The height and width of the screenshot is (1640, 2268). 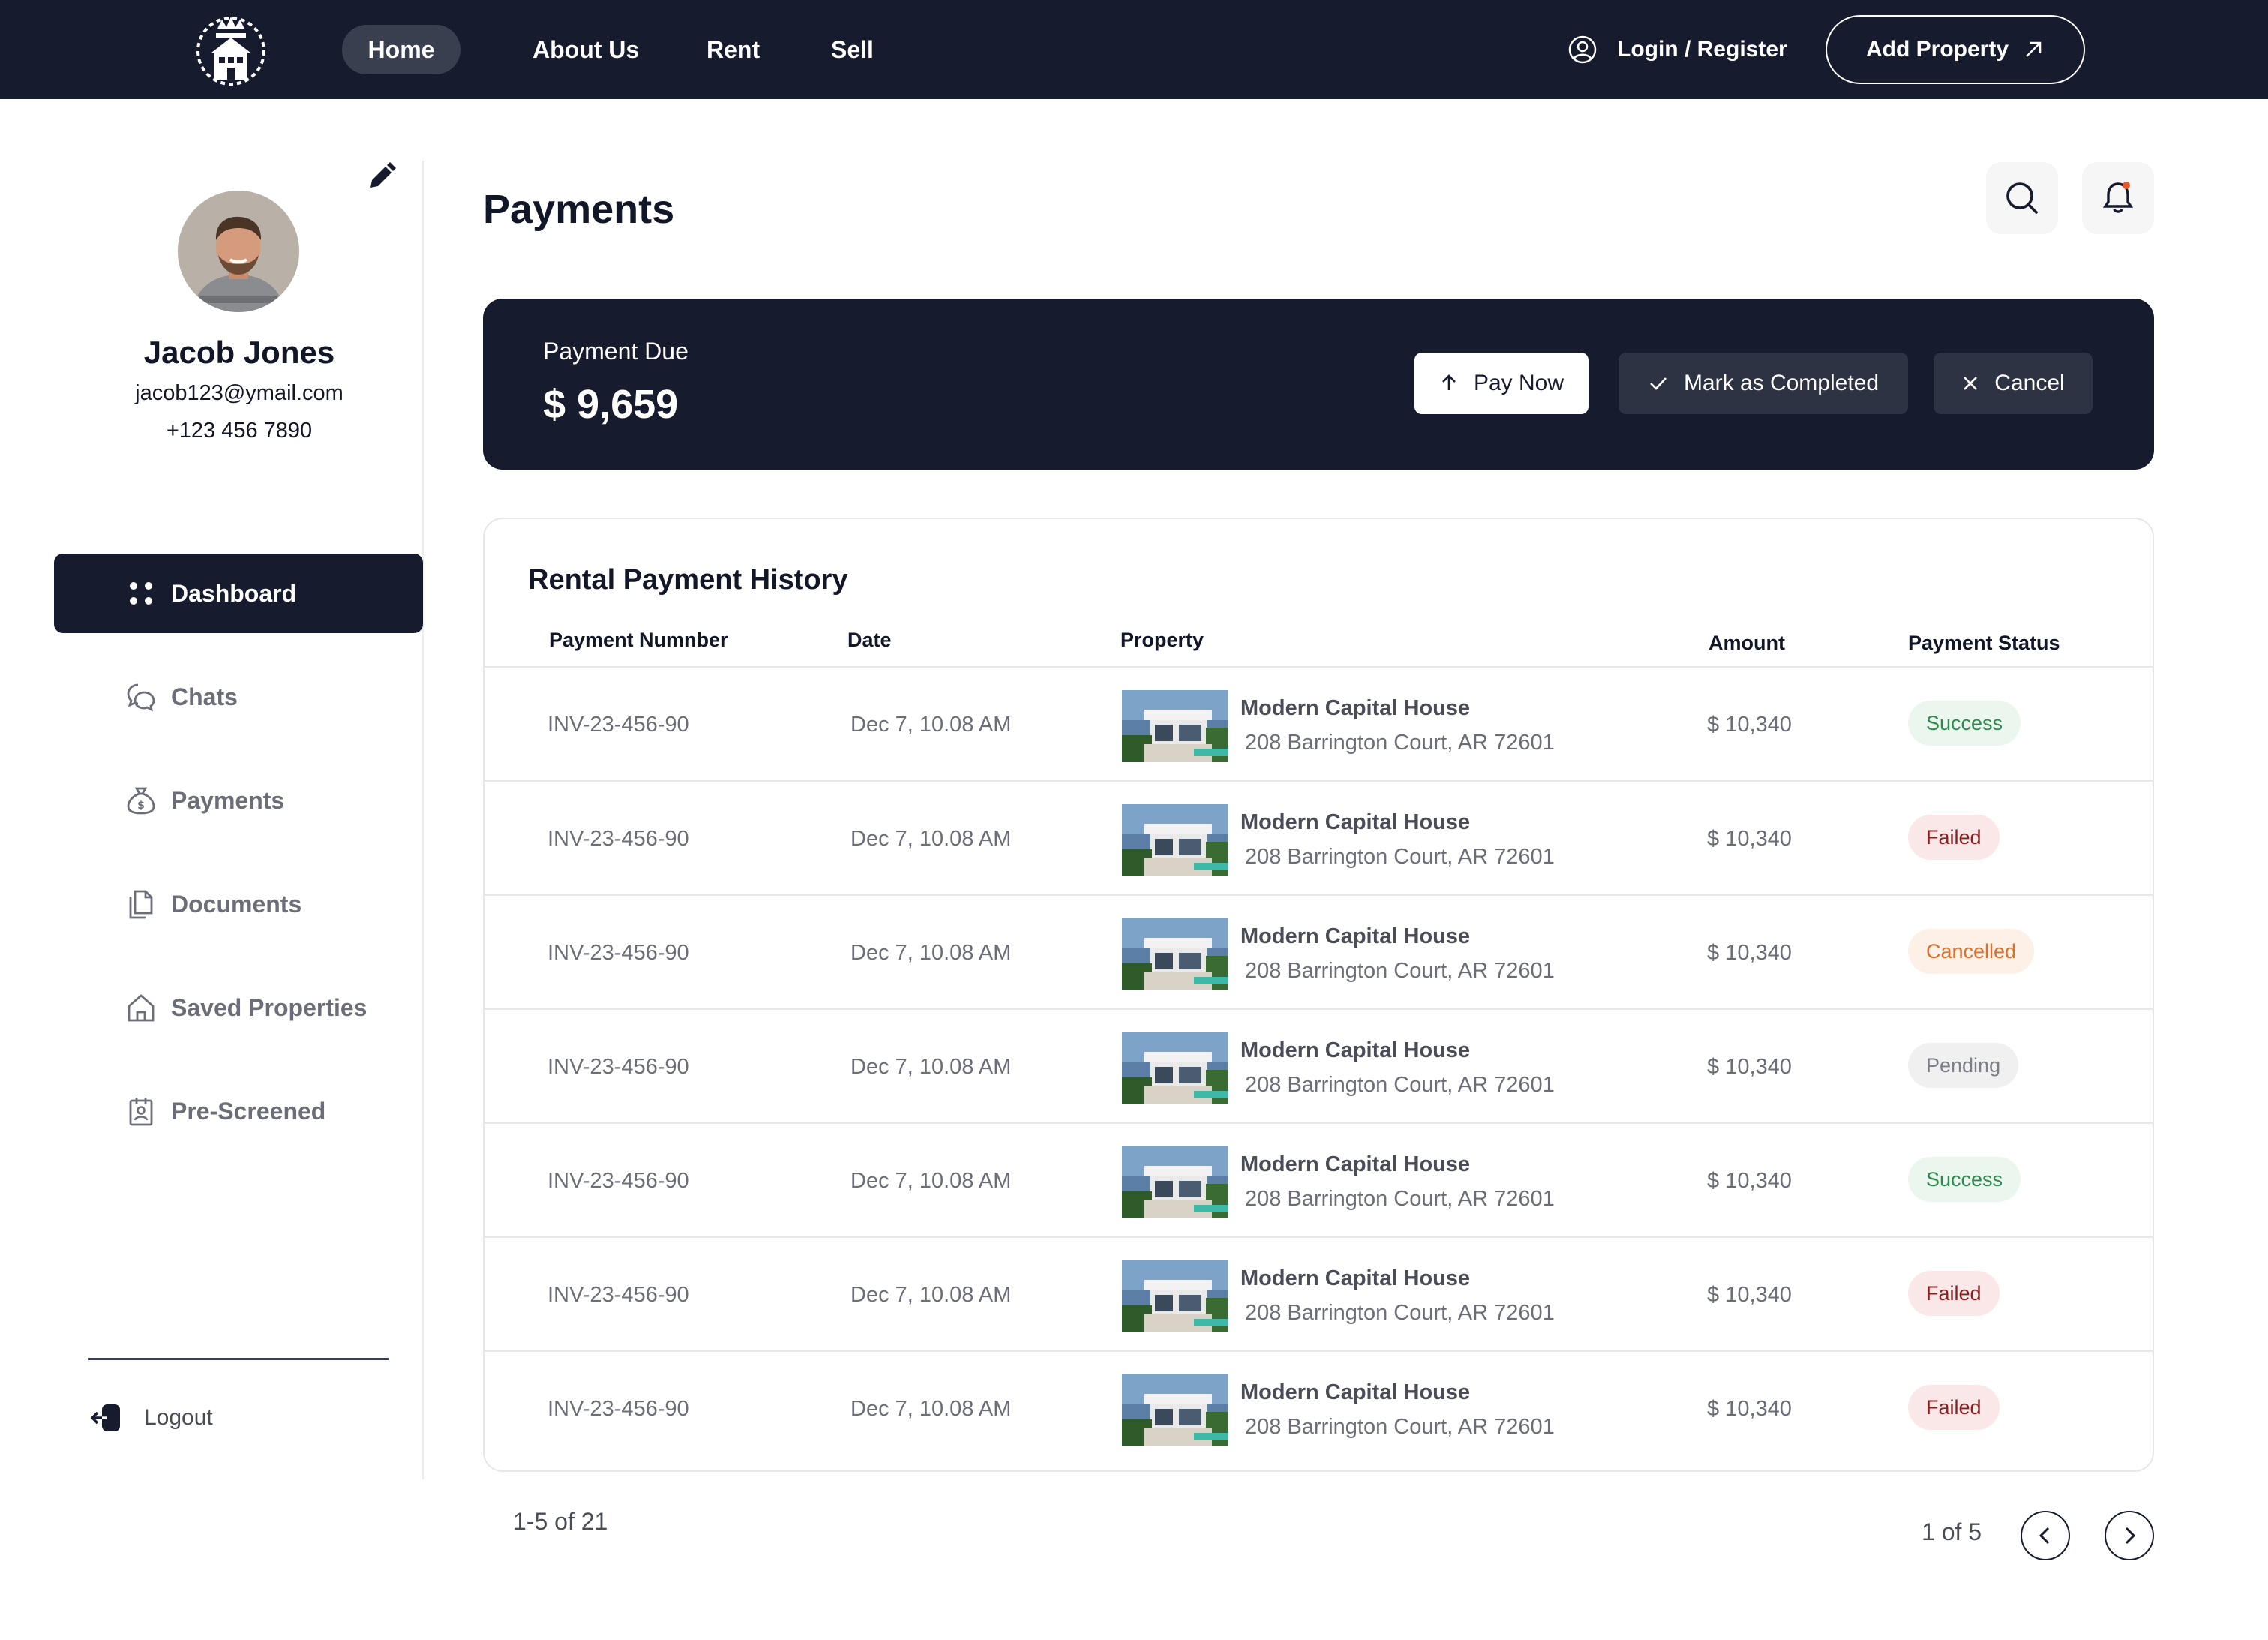 I want to click on grid-dots-icon, so click(x=141, y=594).